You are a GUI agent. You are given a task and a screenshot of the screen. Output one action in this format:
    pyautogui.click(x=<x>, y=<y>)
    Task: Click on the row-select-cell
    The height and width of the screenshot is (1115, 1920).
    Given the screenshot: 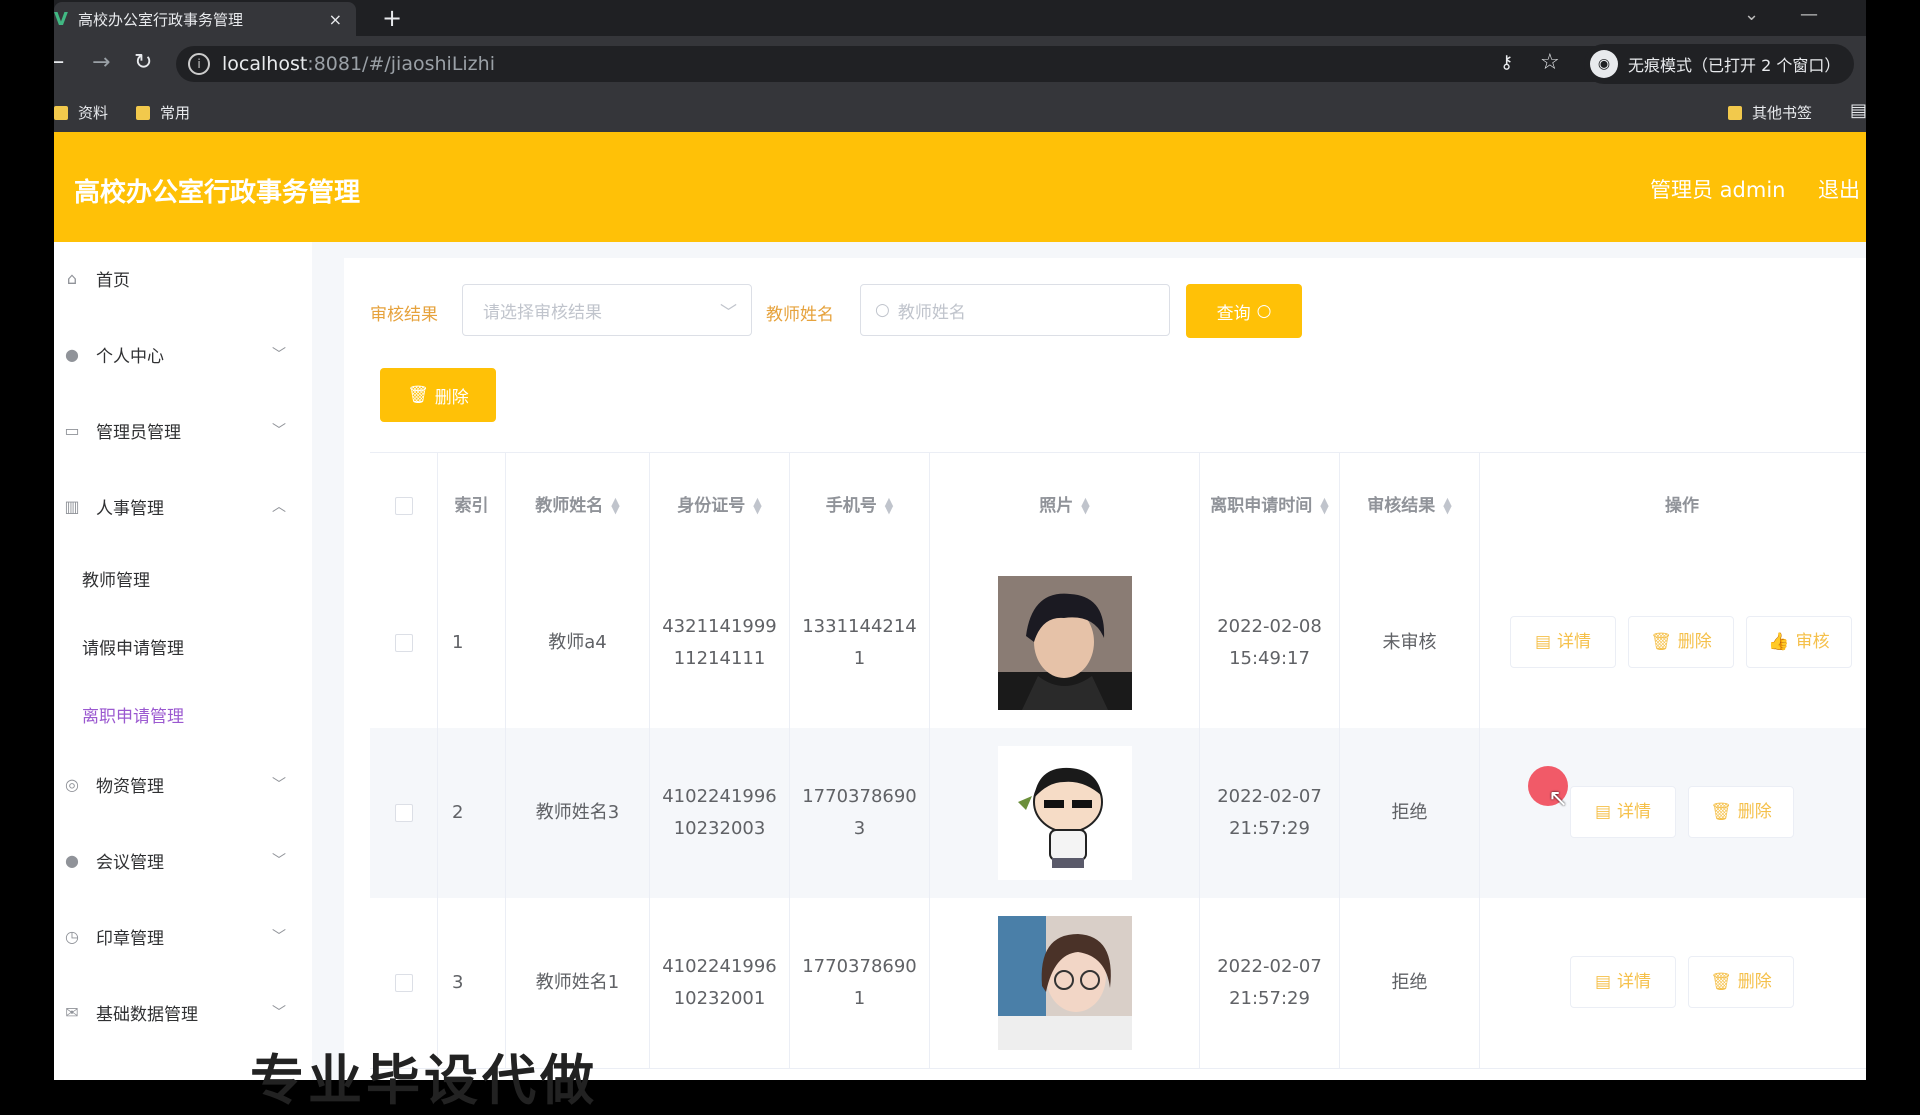 What is the action you would take?
    pyautogui.click(x=404, y=643)
    